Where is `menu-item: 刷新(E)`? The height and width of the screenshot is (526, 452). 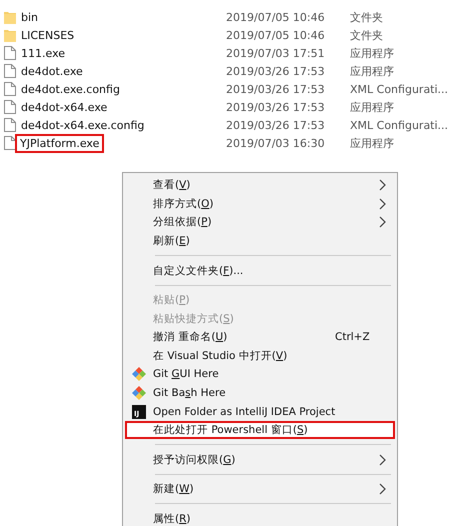
menu-item: 刷新(E) is located at coordinates (260, 241).